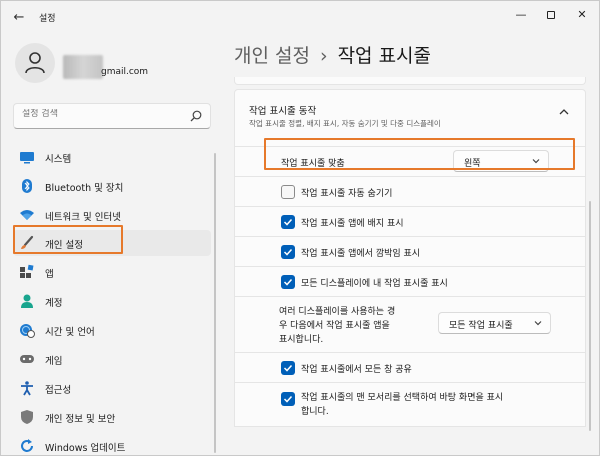 The width and height of the screenshot is (600, 456). I want to click on highlight-personalization, so click(68, 239).